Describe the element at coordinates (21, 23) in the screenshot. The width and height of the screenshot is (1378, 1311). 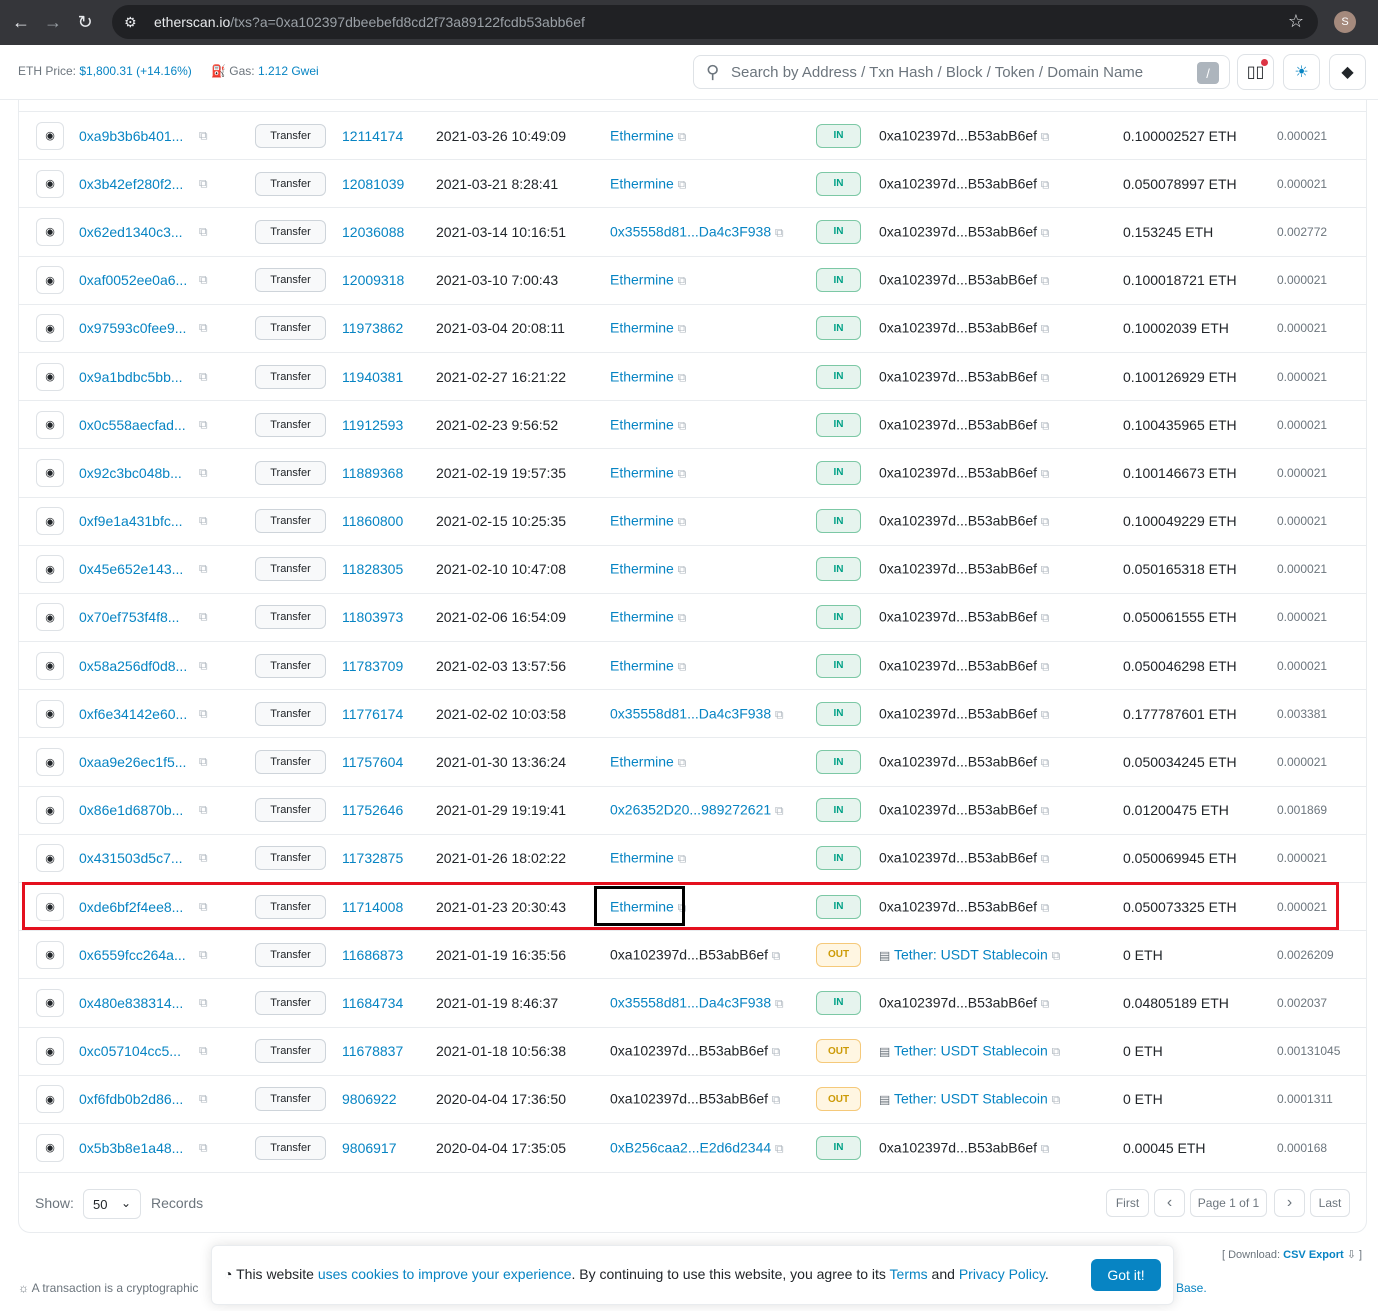
I see `back-arrow-icon: ←` at that location.